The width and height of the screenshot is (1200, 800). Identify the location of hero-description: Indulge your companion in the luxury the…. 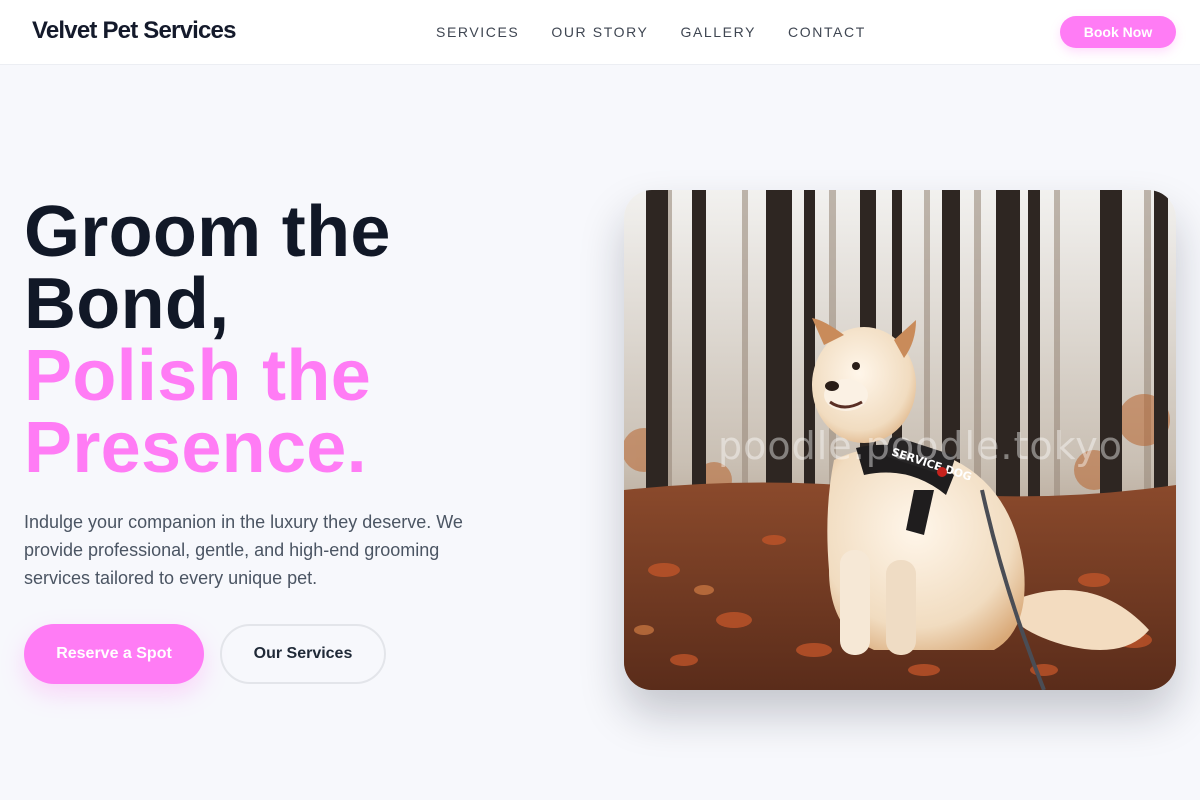
(243, 550).